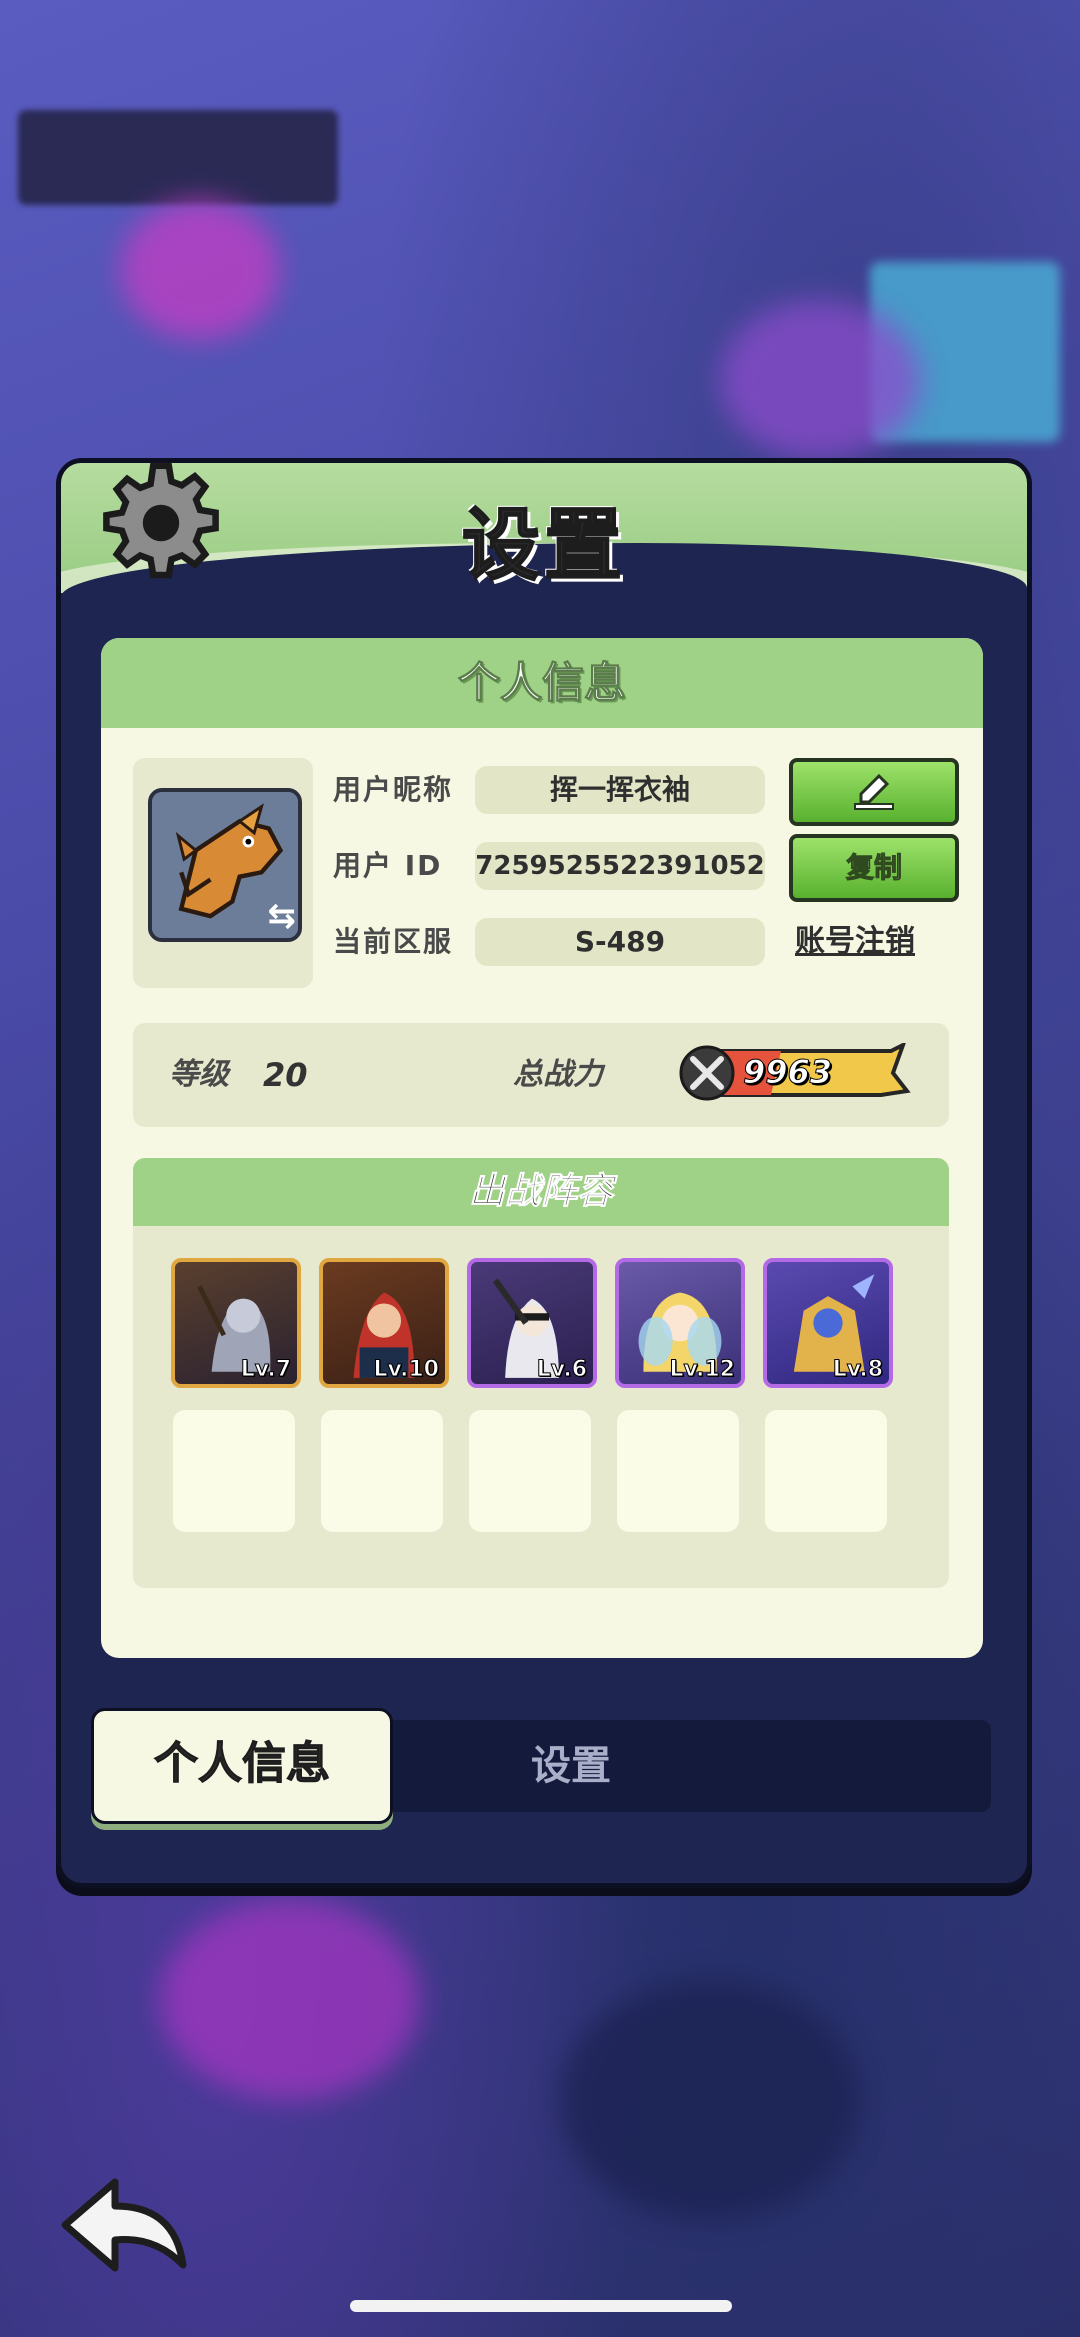 The height and width of the screenshot is (2337, 1080). What do you see at coordinates (125, 2225) in the screenshot?
I see `back-arrow-icon` at bounding box center [125, 2225].